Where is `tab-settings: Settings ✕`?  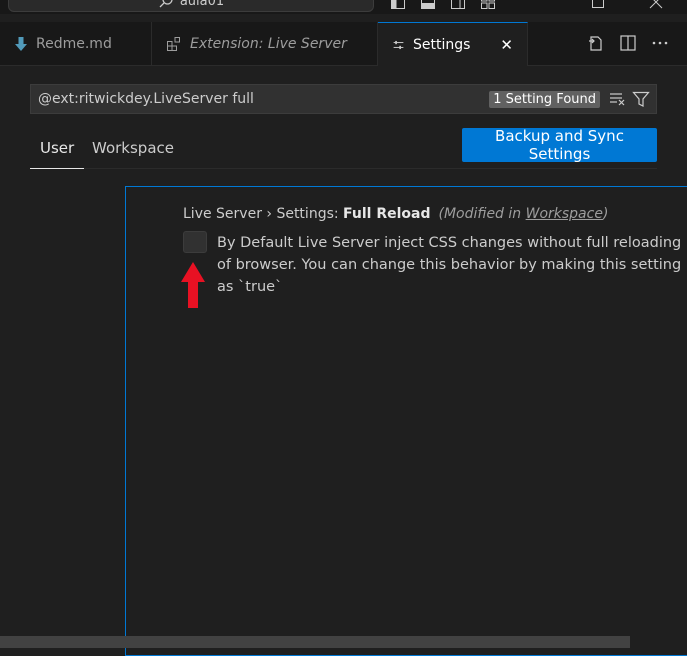 tab-settings: Settings ✕ is located at coordinates (453, 44).